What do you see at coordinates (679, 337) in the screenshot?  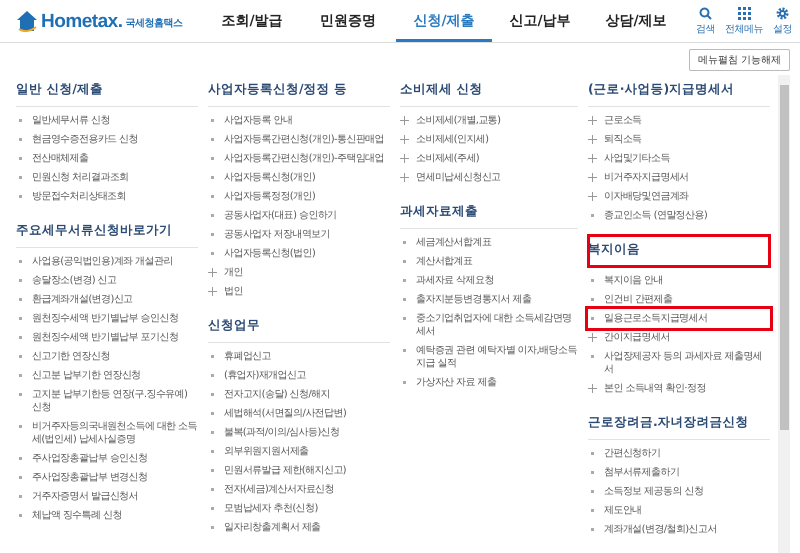 I see `menu-link: 간이지급명세서` at bounding box center [679, 337].